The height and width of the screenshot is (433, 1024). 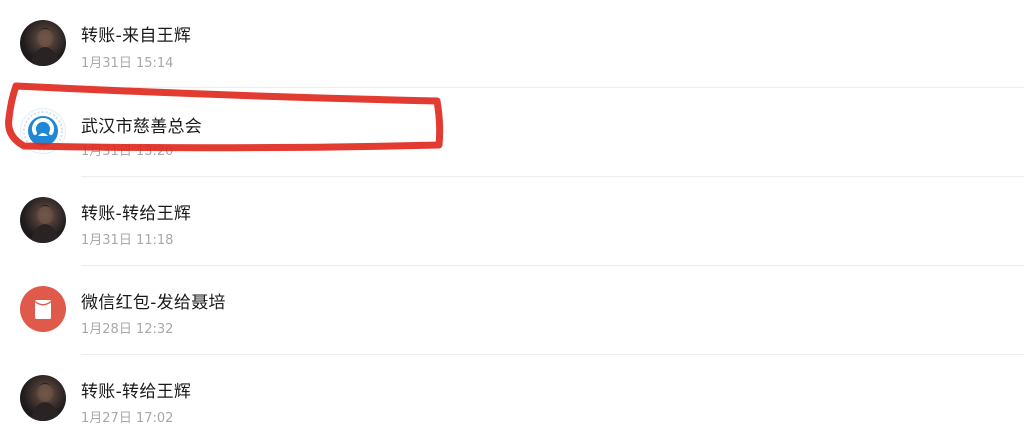 What do you see at coordinates (43, 309) in the screenshot?
I see `red-packet-icon` at bounding box center [43, 309].